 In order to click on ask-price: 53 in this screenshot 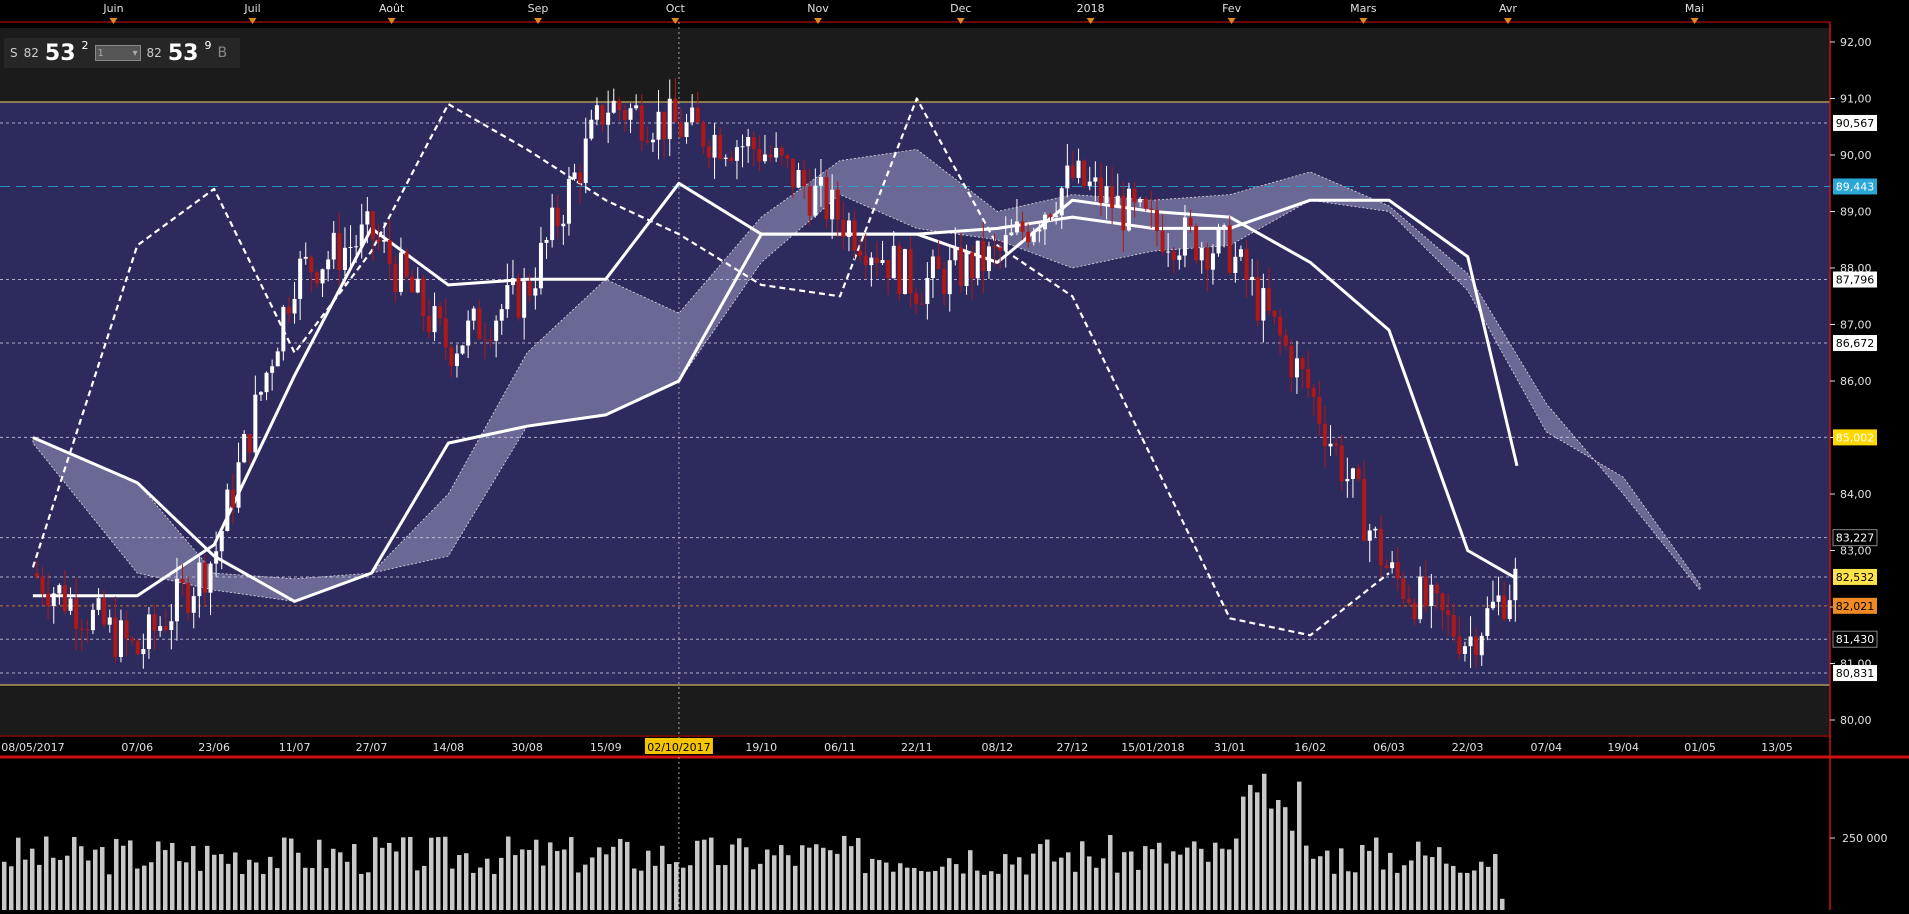, I will do `click(183, 53)`.